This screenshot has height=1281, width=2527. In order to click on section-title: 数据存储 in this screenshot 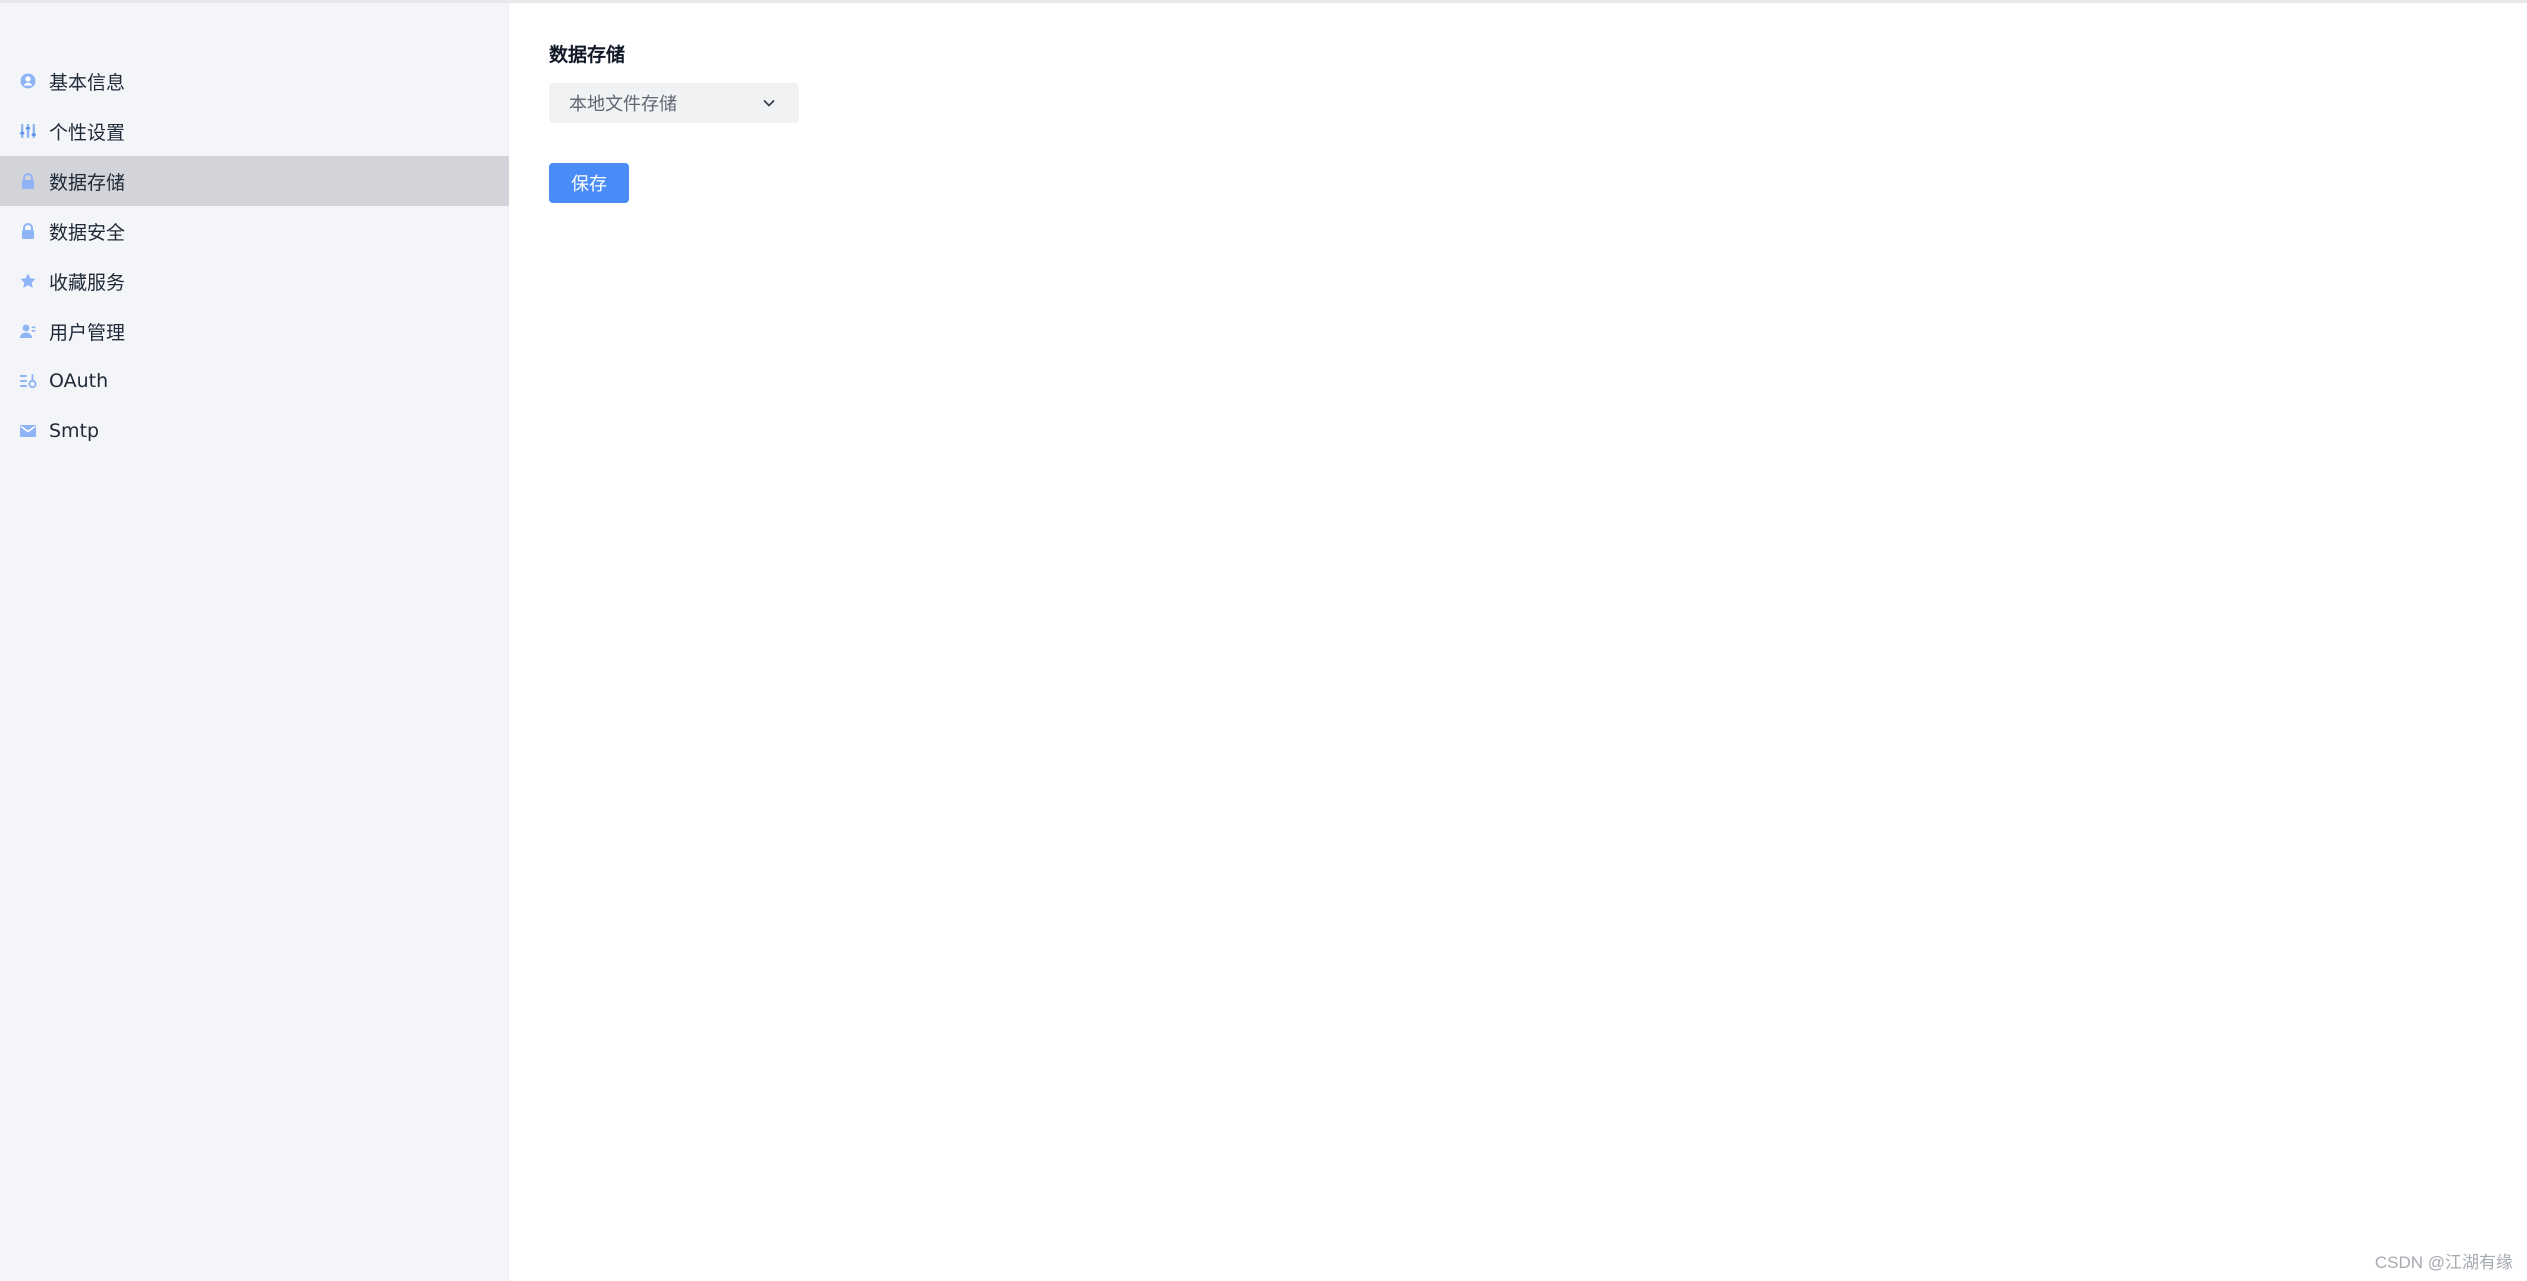, I will do `click(587, 55)`.